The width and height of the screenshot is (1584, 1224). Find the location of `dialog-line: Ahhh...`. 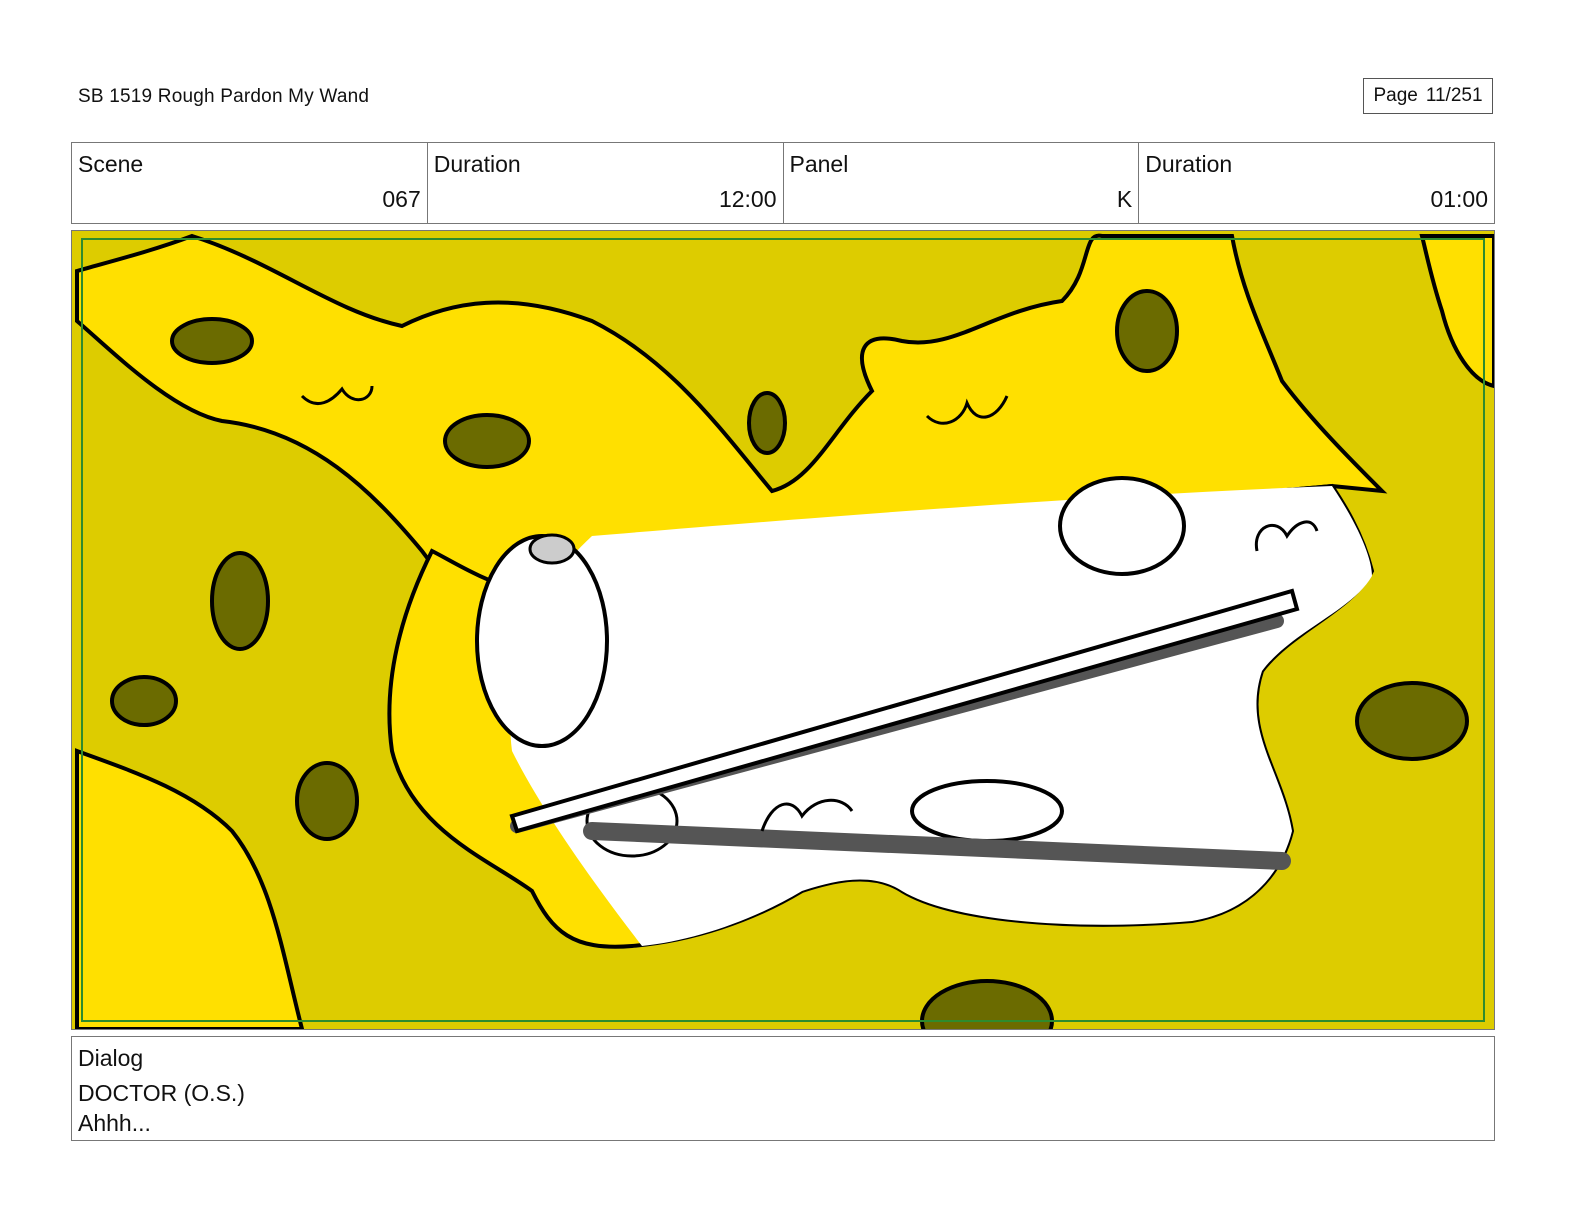

dialog-line: Ahhh... is located at coordinates (114, 1123).